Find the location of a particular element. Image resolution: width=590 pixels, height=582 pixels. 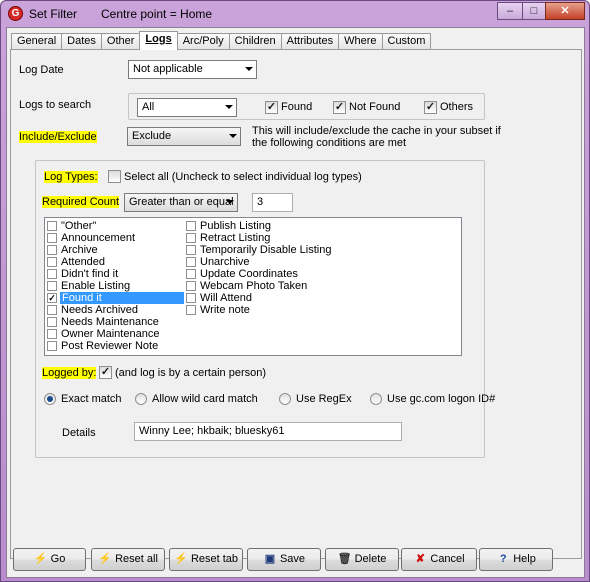

select-all-checkbox is located at coordinates (114, 176).